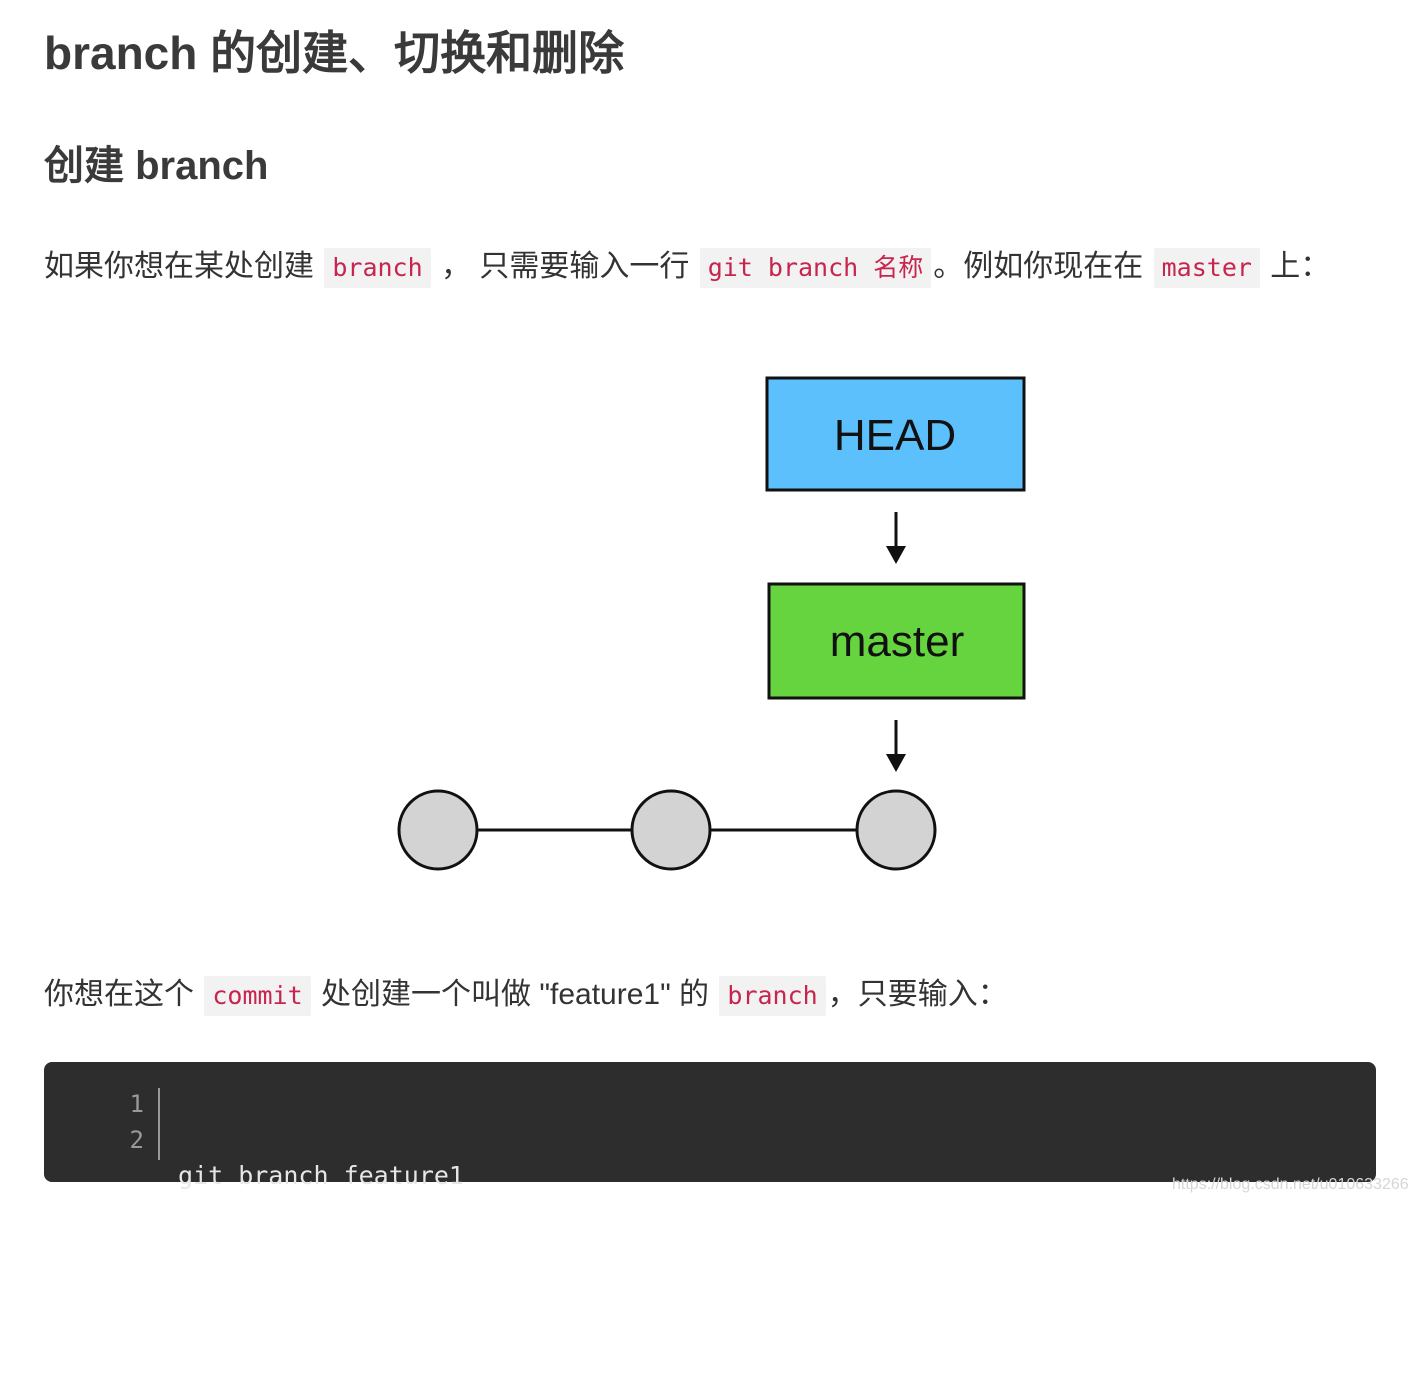 This screenshot has width=1418, height=1374. I want to click on master-label: master, so click(897, 641).